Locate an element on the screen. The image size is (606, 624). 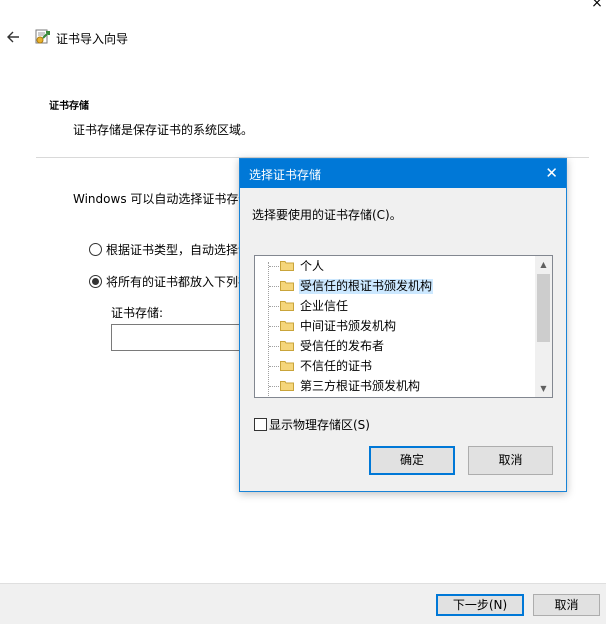
auto-select-description: Windows 可以自动选择证书存储，或者你可以为证书指定一个位置。 is located at coordinates (156, 199).